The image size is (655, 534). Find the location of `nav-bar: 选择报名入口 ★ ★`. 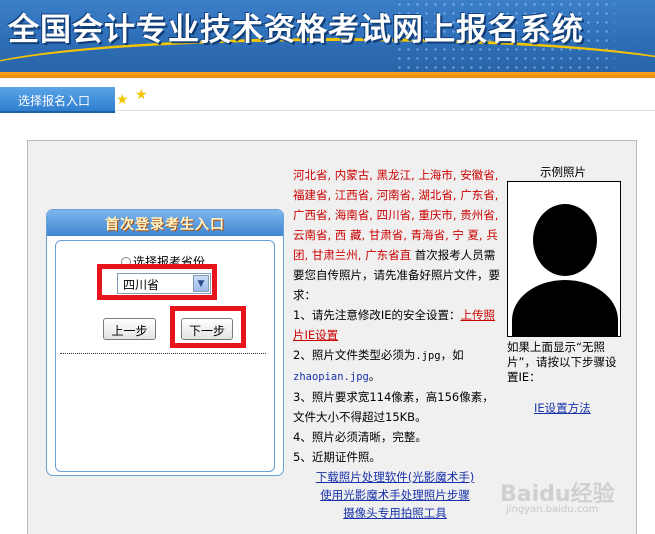

nav-bar: 选择报名入口 ★ ★ is located at coordinates (327, 99).